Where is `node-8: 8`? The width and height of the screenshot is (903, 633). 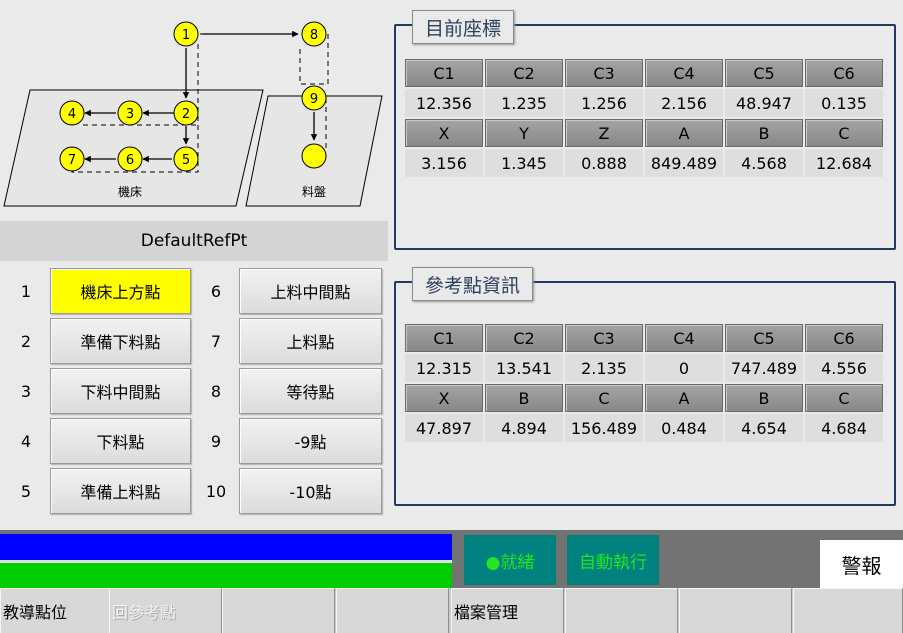
node-8: 8 is located at coordinates (314, 34).